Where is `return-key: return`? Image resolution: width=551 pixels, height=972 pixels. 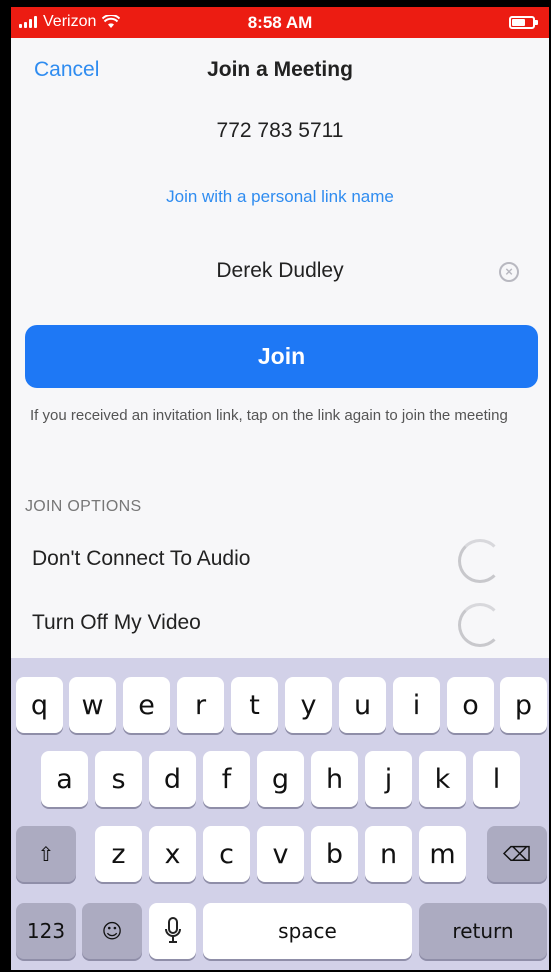 return-key: return is located at coordinates (483, 931).